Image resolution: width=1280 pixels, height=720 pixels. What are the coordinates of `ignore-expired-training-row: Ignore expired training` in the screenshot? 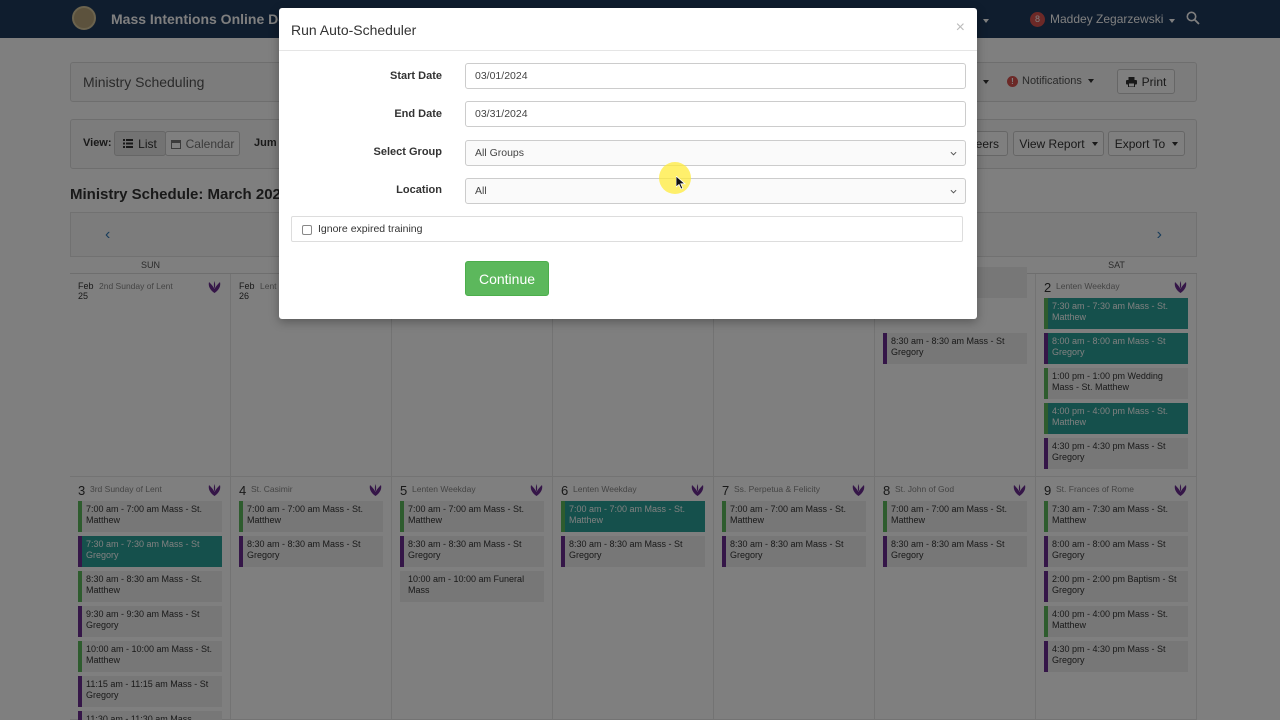 It's located at (627, 229).